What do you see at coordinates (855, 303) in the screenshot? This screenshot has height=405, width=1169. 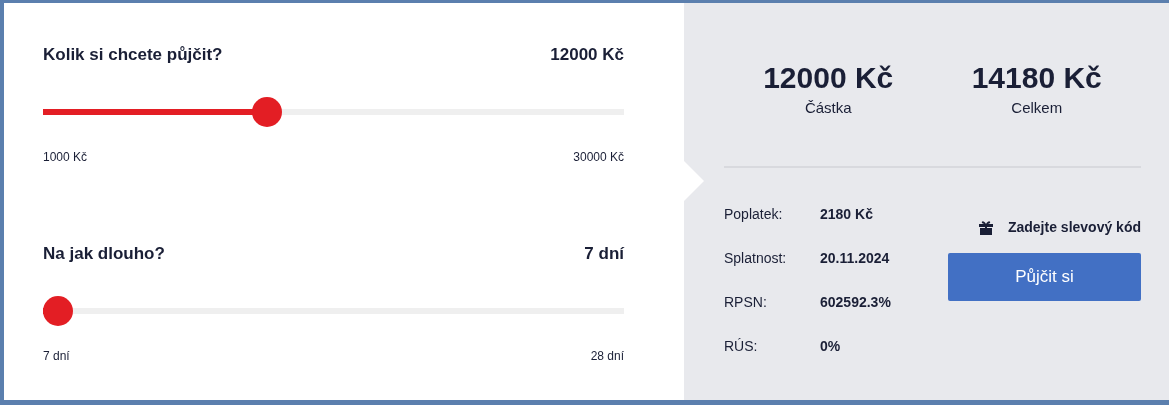 I see `detail-value: 602592.3%` at bounding box center [855, 303].